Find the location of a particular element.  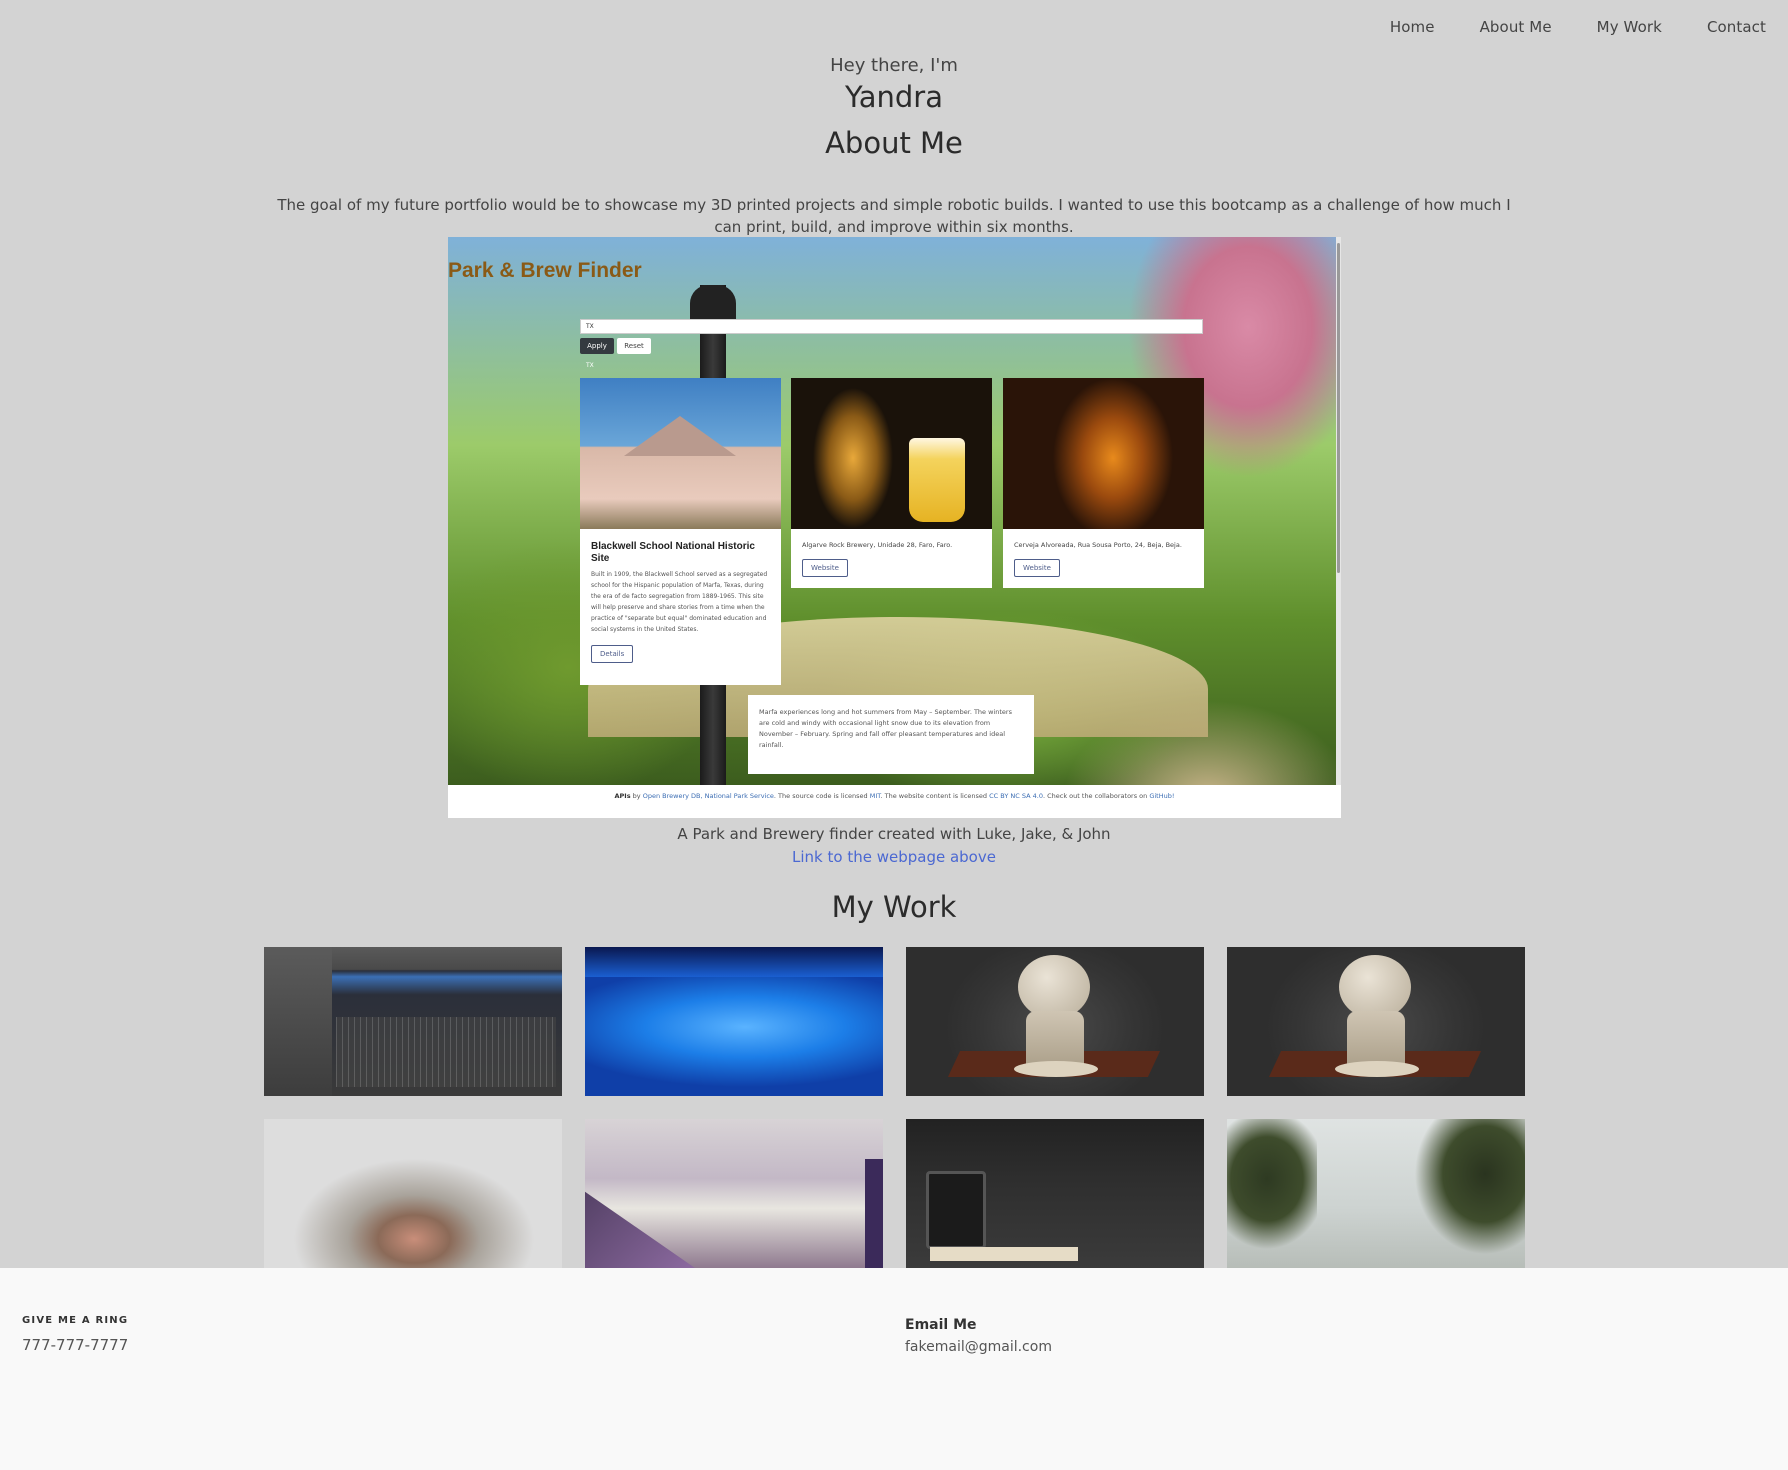

nav-work-link: My Work is located at coordinates (1629, 27).